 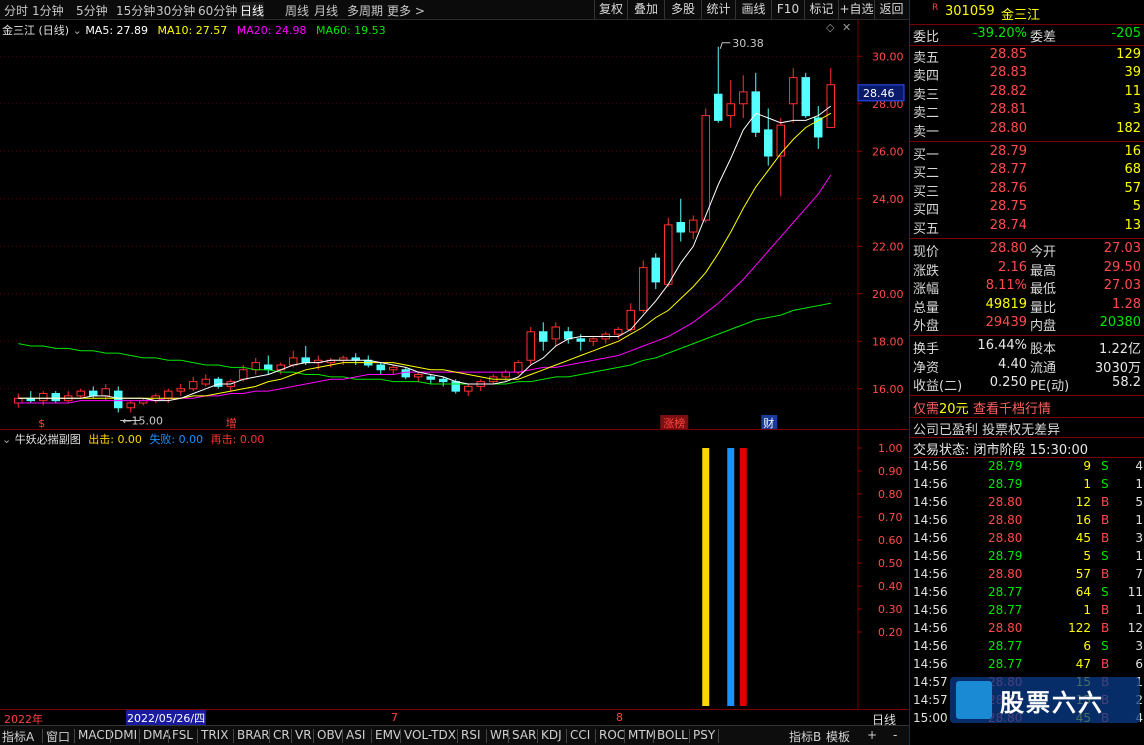 I want to click on indicator-s2-label: 失败:, so click(x=162, y=439).